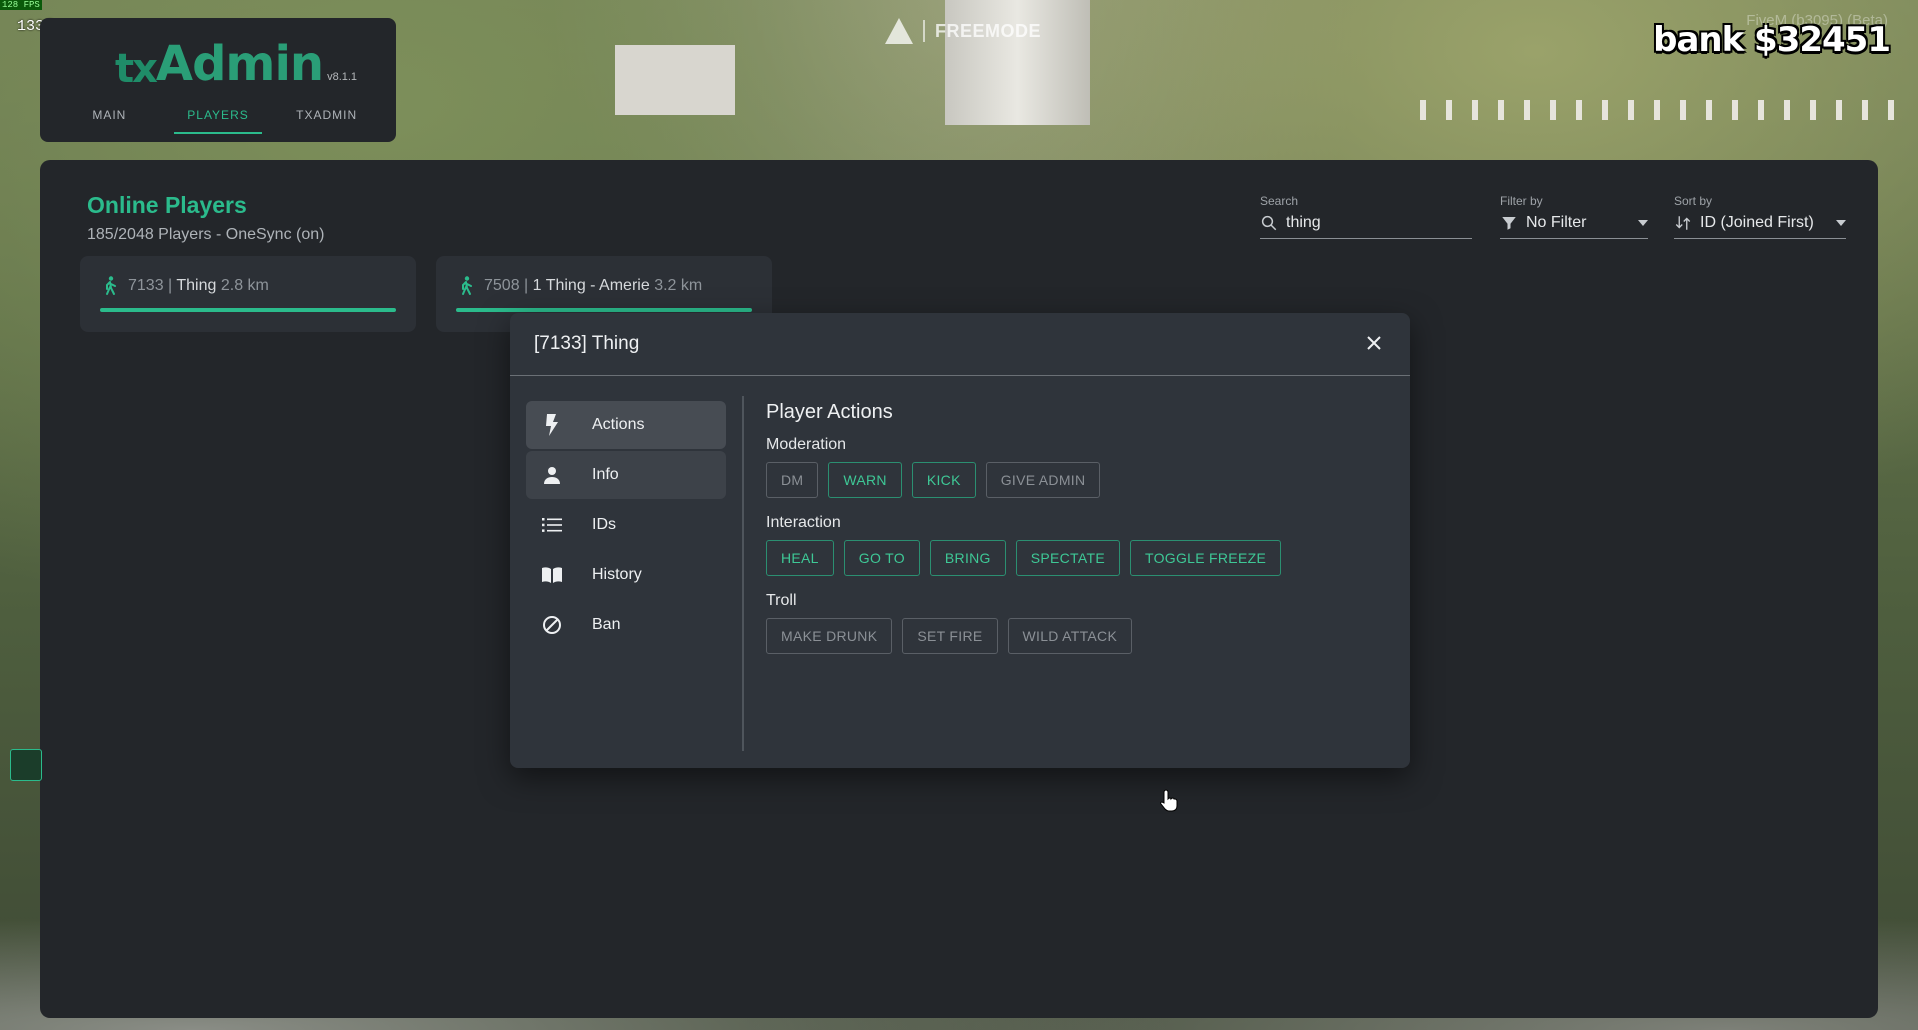 The height and width of the screenshot is (1030, 1918). What do you see at coordinates (1521, 201) in the screenshot?
I see `filter-label: Filter by` at bounding box center [1521, 201].